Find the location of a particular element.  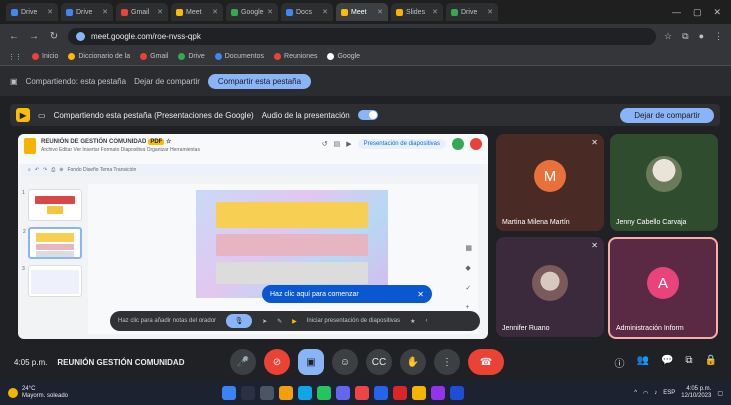

language-indicator: ESP is located at coordinates (669, 393).